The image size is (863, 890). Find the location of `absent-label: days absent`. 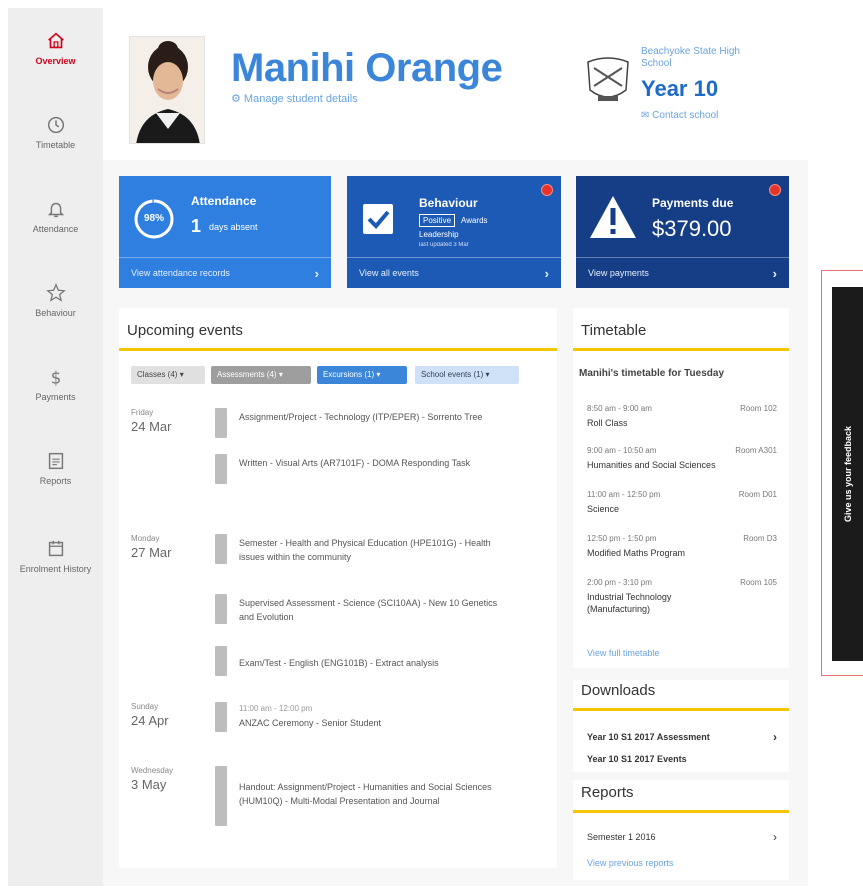

absent-label: days absent is located at coordinates (233, 227).